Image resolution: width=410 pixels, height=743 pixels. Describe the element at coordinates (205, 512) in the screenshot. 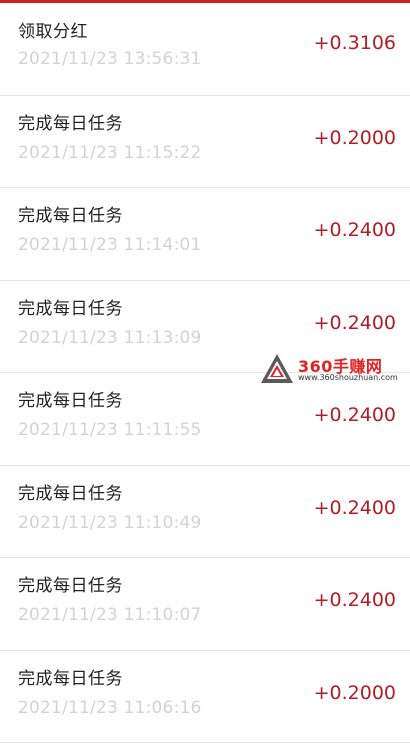

I see `list-item: 完成每日任务 2021/11/23 11:10:49 +0.2400` at that location.